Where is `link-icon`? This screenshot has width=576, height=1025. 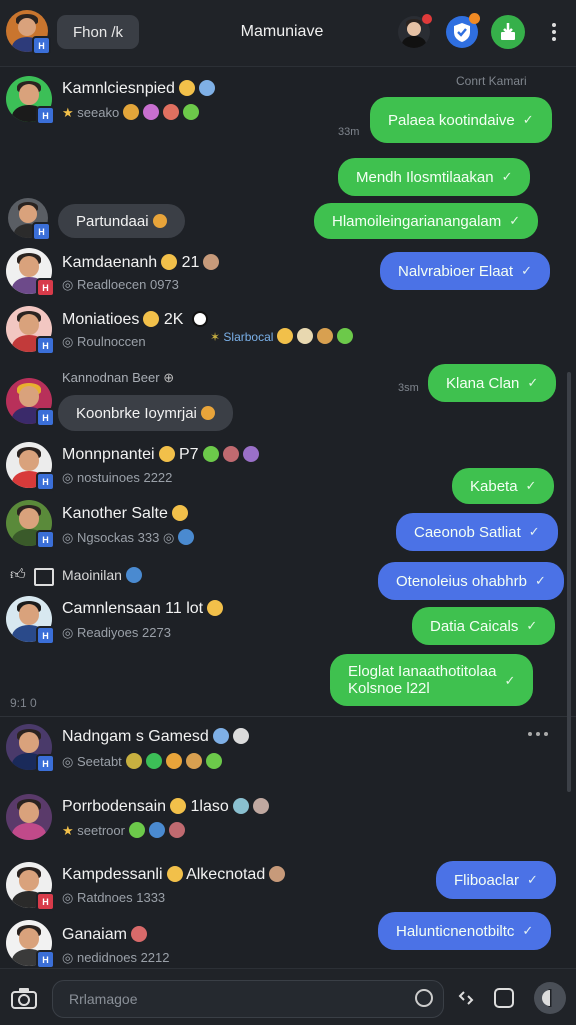 link-icon is located at coordinates (466, 998).